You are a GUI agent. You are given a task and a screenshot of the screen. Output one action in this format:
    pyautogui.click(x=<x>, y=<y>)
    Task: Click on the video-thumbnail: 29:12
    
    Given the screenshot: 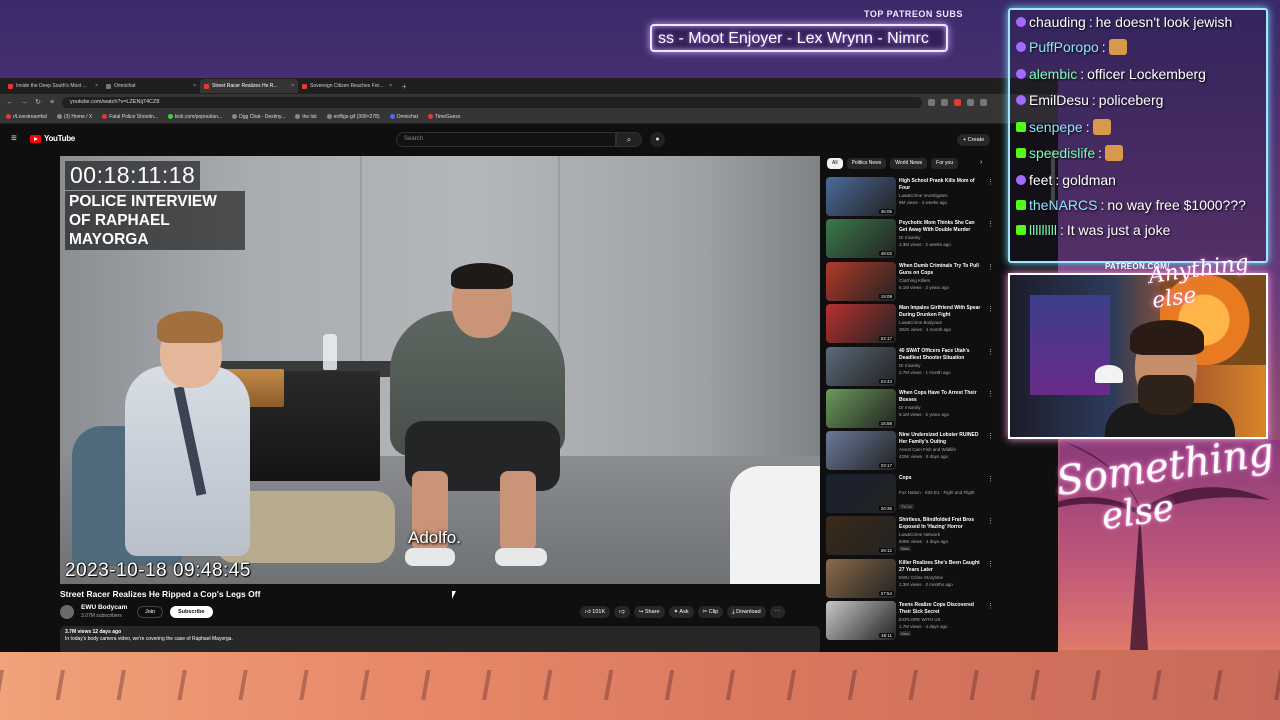 What is the action you would take?
    pyautogui.click(x=861, y=536)
    